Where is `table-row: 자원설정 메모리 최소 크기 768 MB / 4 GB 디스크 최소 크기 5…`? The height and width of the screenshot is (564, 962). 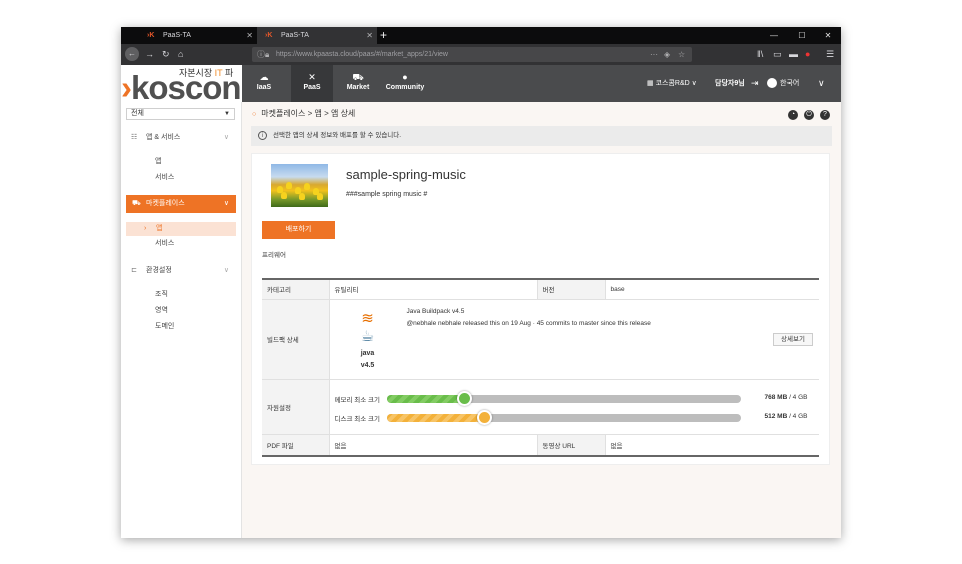 table-row: 자원설정 메모리 최소 크기 768 MB / 4 GB 디스크 최소 크기 5… is located at coordinates (540, 407).